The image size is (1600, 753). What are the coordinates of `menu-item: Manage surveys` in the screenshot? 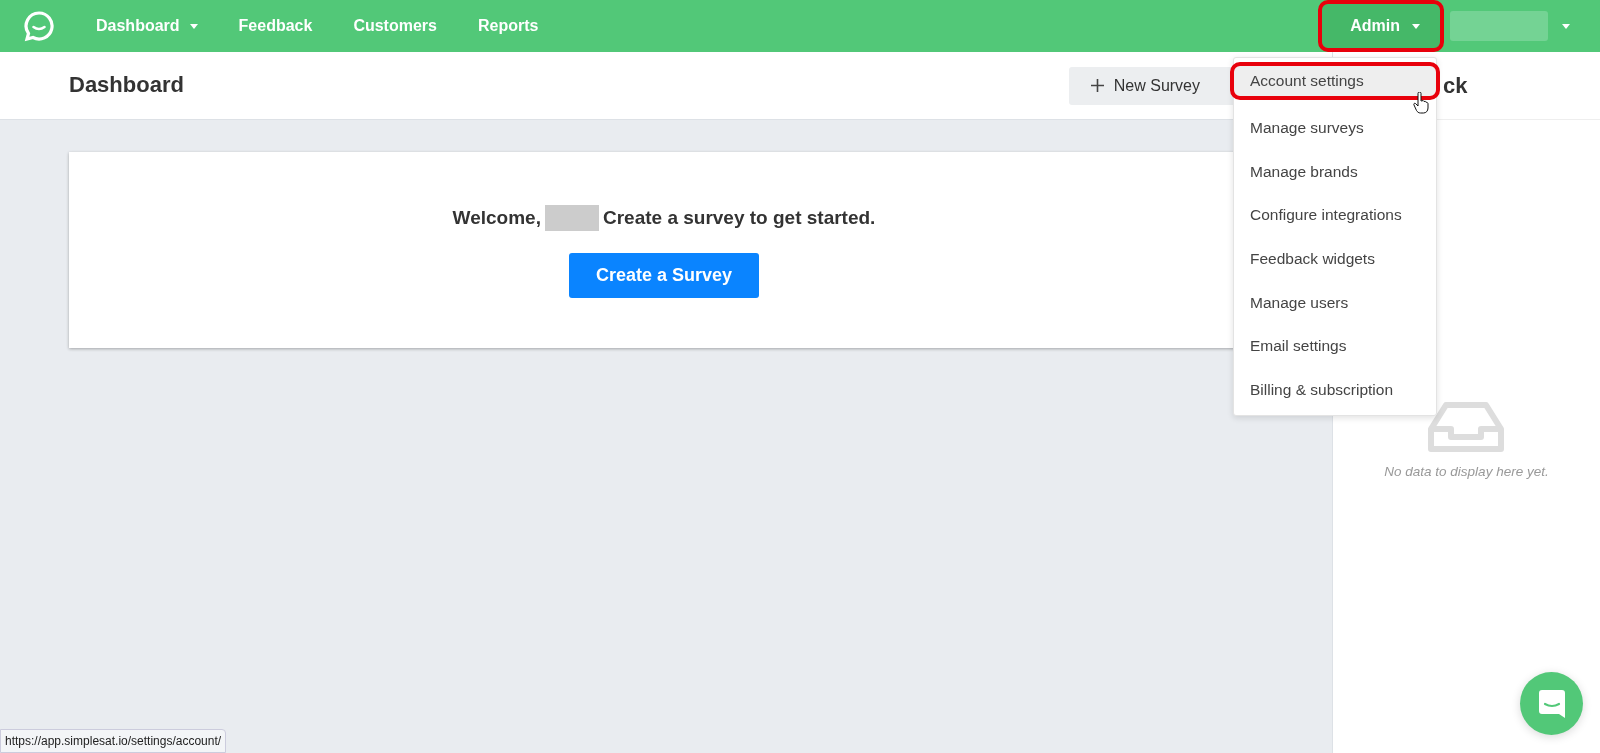 It's located at (1335, 128).